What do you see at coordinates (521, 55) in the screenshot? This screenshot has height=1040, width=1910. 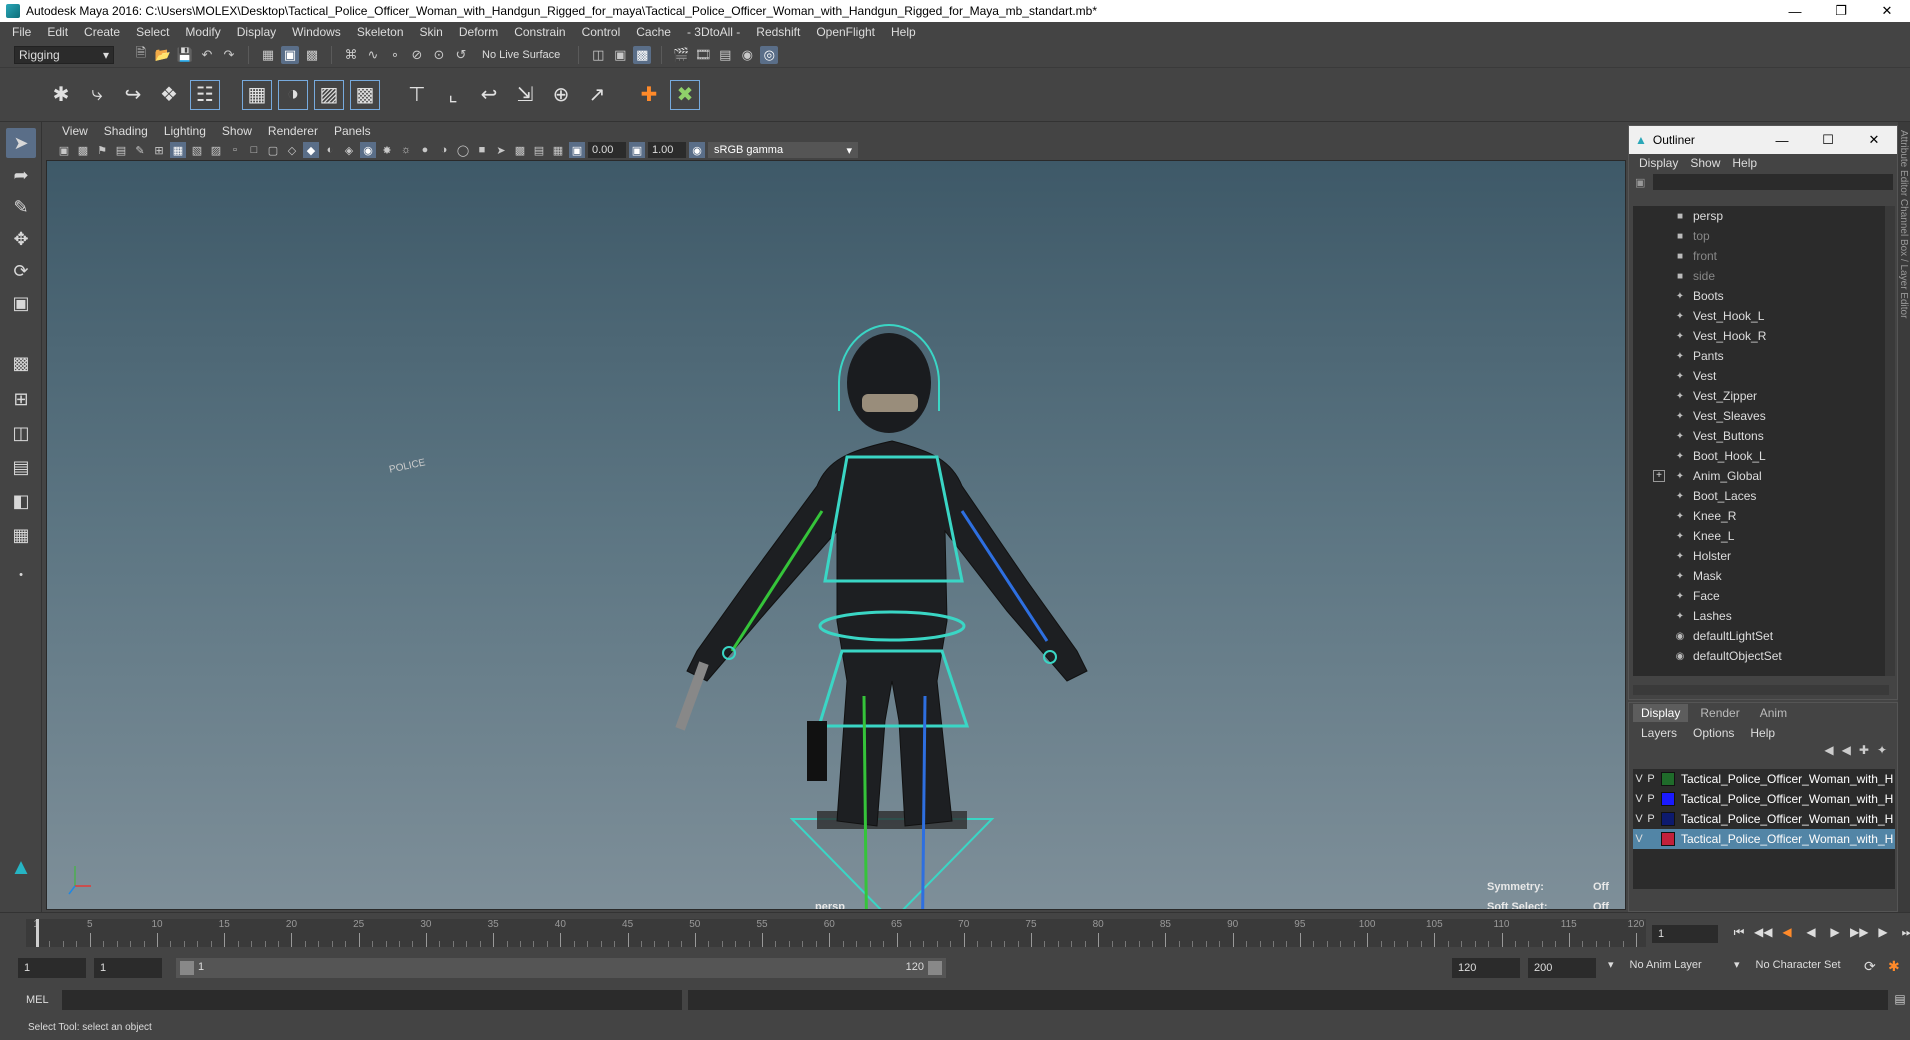 I see `live-surface-label: No Live Surface` at bounding box center [521, 55].